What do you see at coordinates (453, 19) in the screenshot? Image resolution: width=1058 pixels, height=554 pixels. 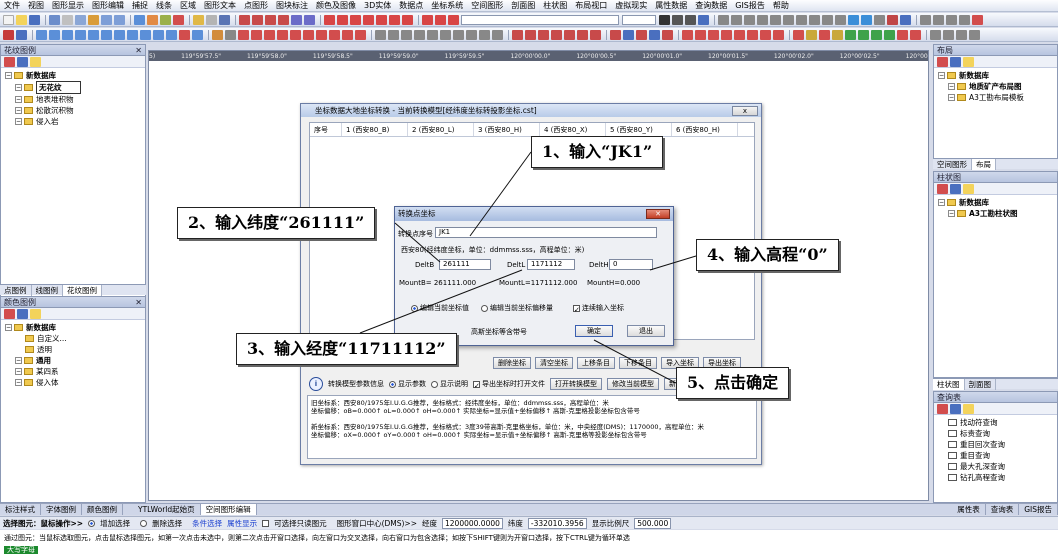 I see `table3-icon` at bounding box center [453, 19].